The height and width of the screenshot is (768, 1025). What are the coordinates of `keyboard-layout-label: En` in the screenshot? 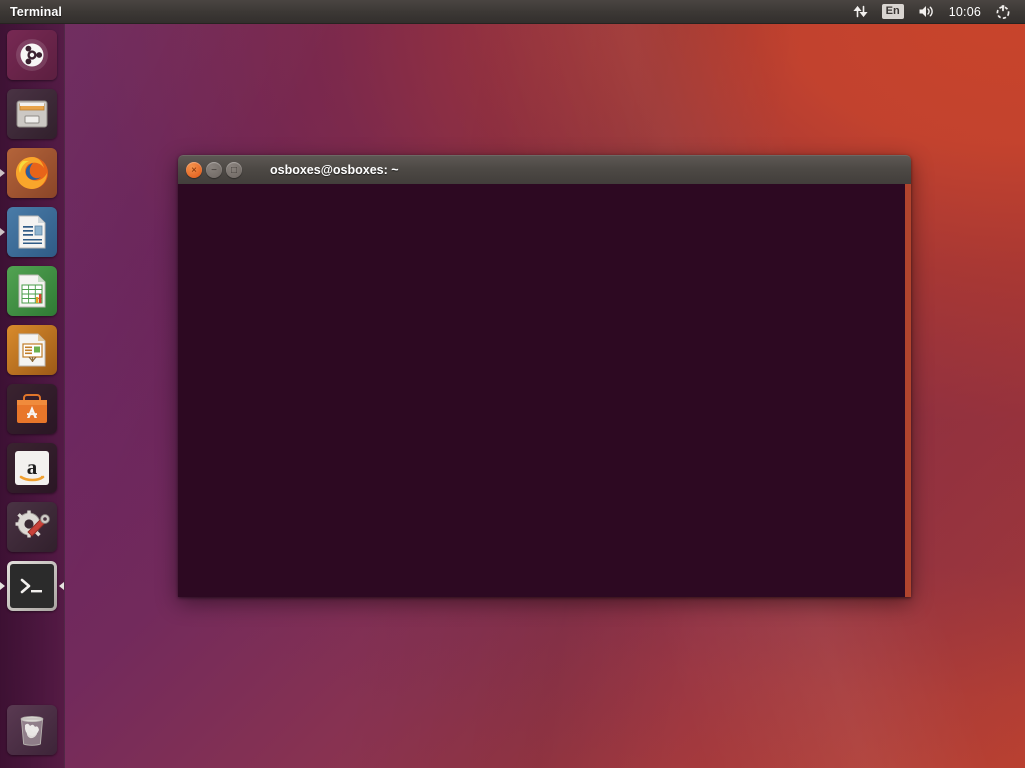 It's located at (892, 11).